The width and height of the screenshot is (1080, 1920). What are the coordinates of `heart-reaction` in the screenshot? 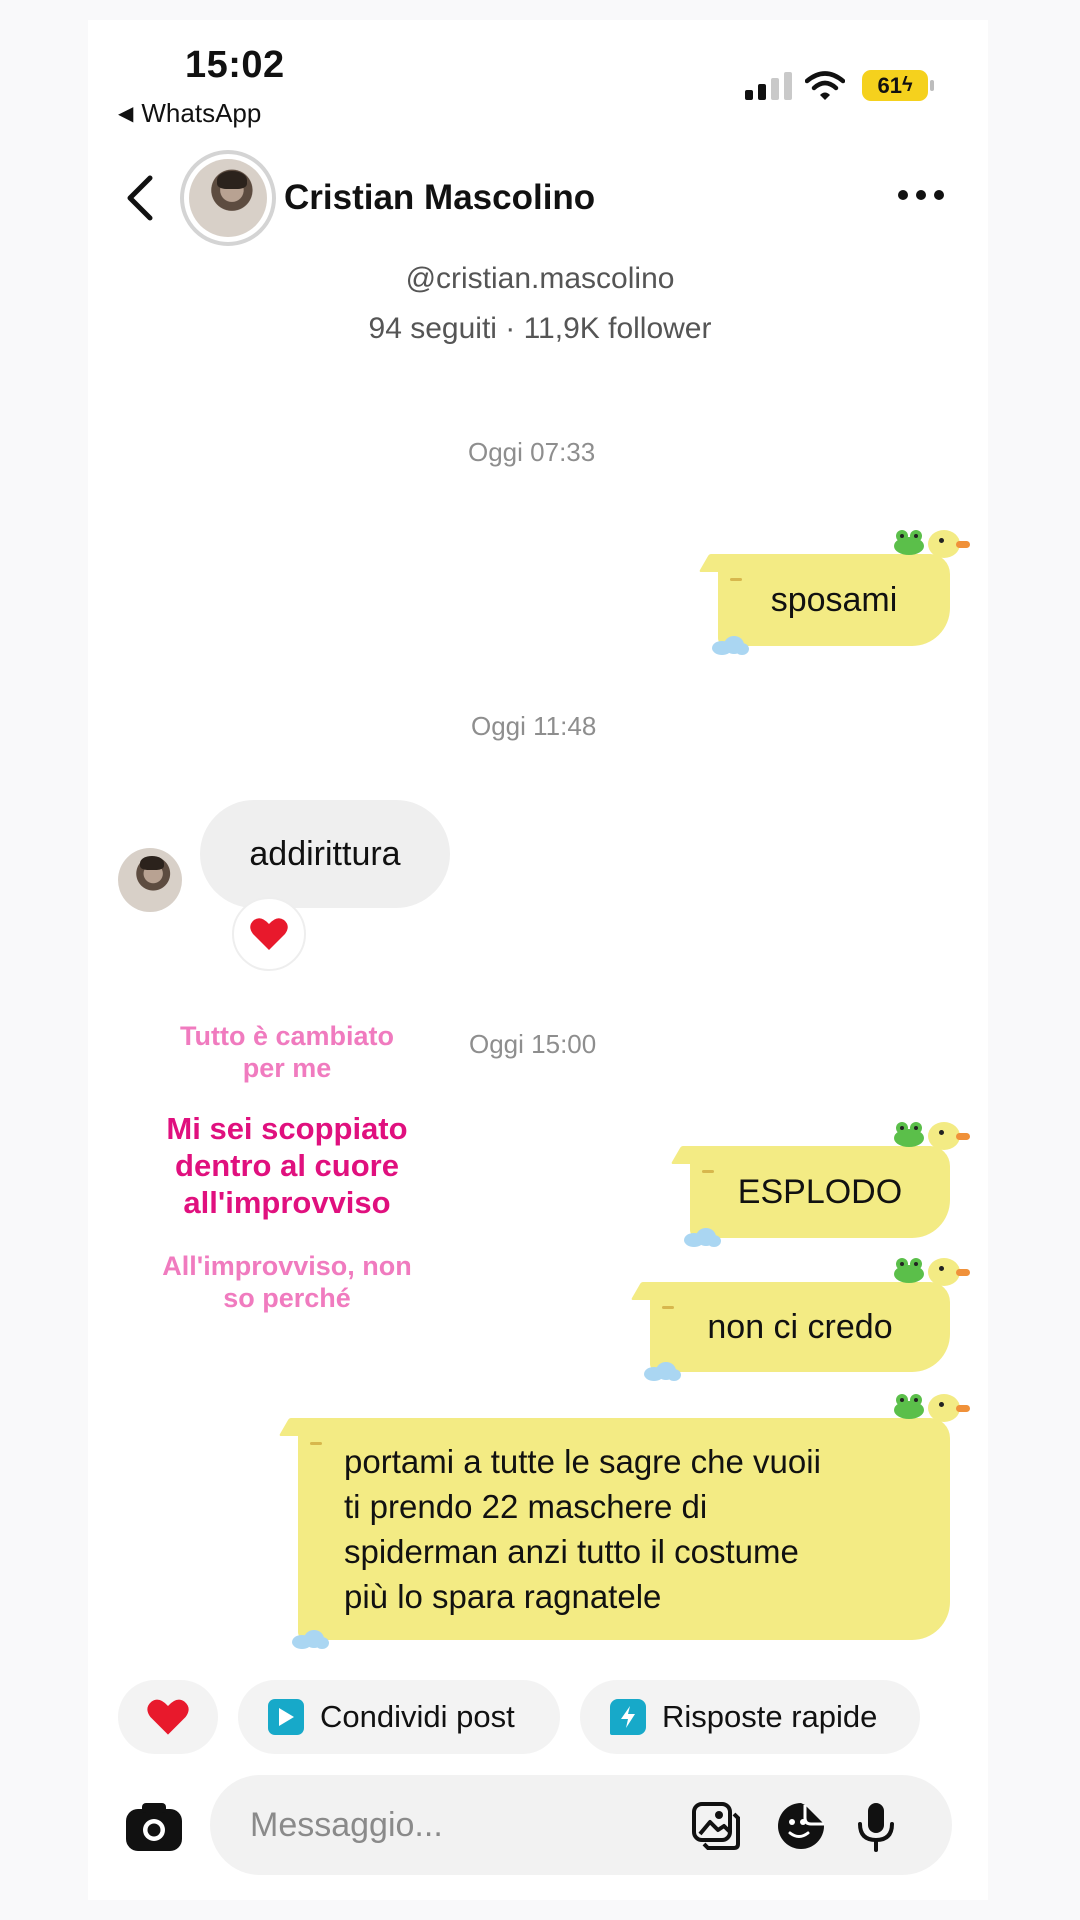 It's located at (269, 934).